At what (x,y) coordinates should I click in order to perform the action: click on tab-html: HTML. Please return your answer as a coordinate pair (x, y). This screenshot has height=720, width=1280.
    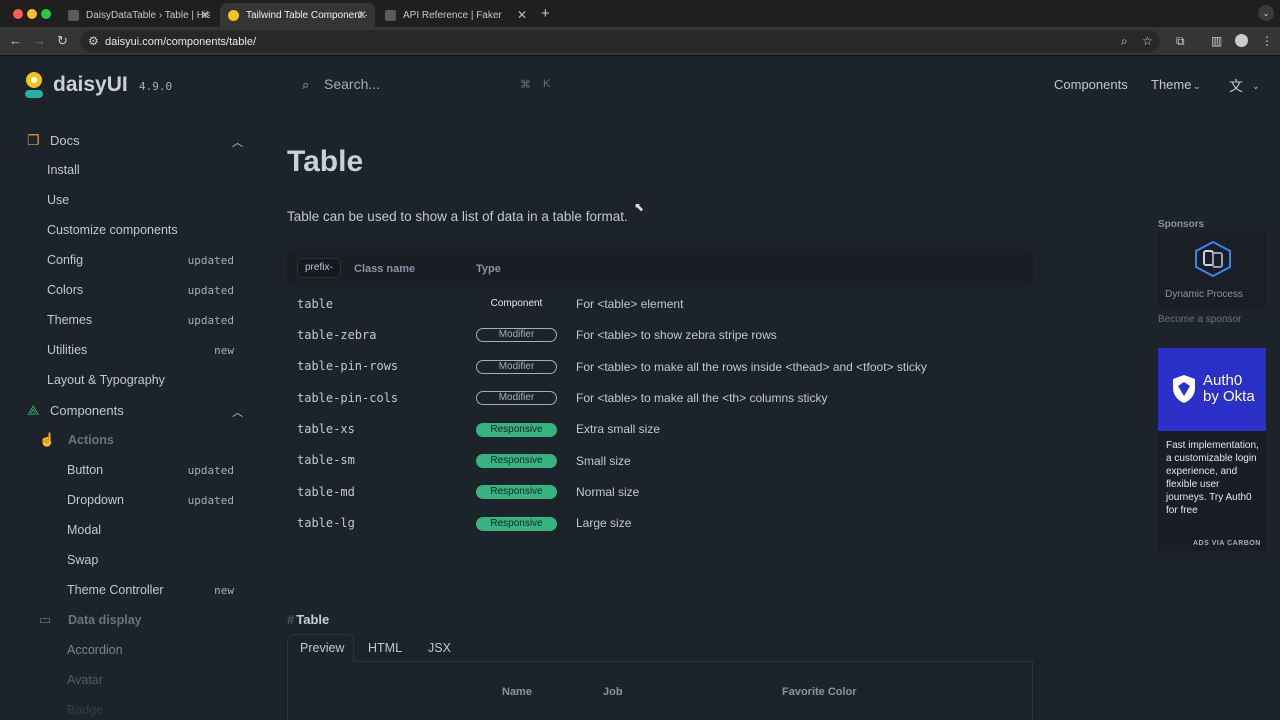
    Looking at the image, I should click on (385, 648).